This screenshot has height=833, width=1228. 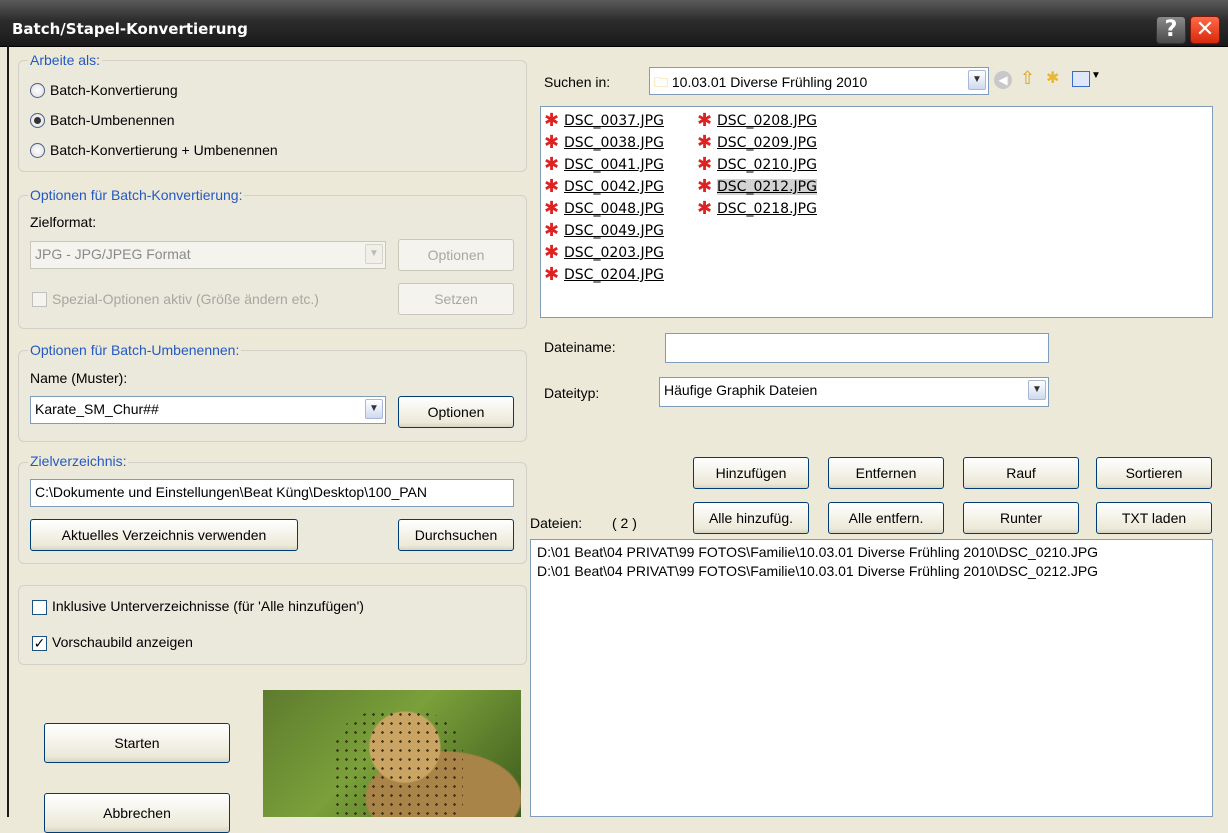 What do you see at coordinates (757, 209) in the screenshot?
I see `file-item: DSC_0218.JPG` at bounding box center [757, 209].